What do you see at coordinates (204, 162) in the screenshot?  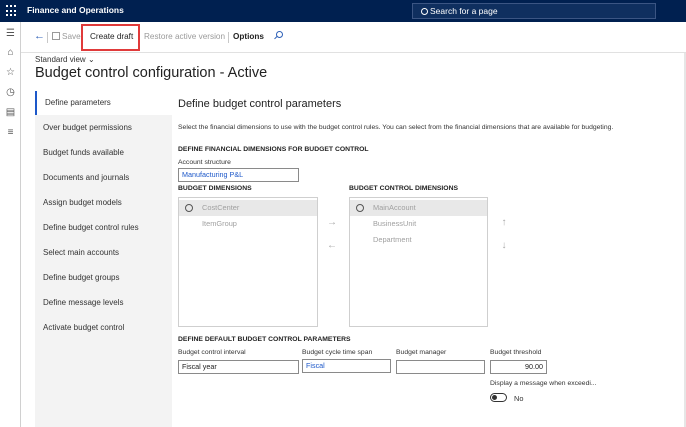 I see `account-structure-label: Account structure` at bounding box center [204, 162].